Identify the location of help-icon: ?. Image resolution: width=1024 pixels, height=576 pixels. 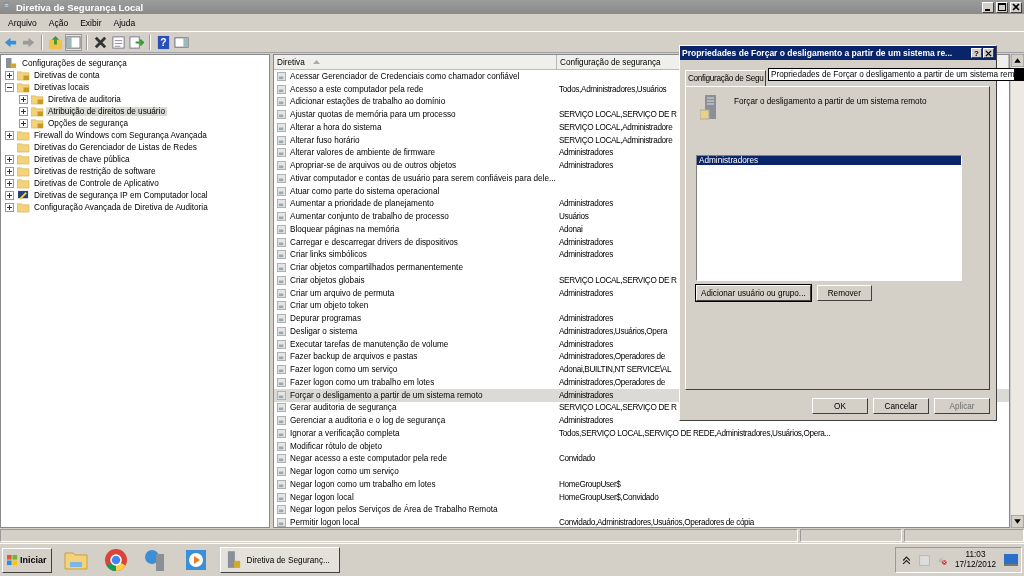
(163, 42).